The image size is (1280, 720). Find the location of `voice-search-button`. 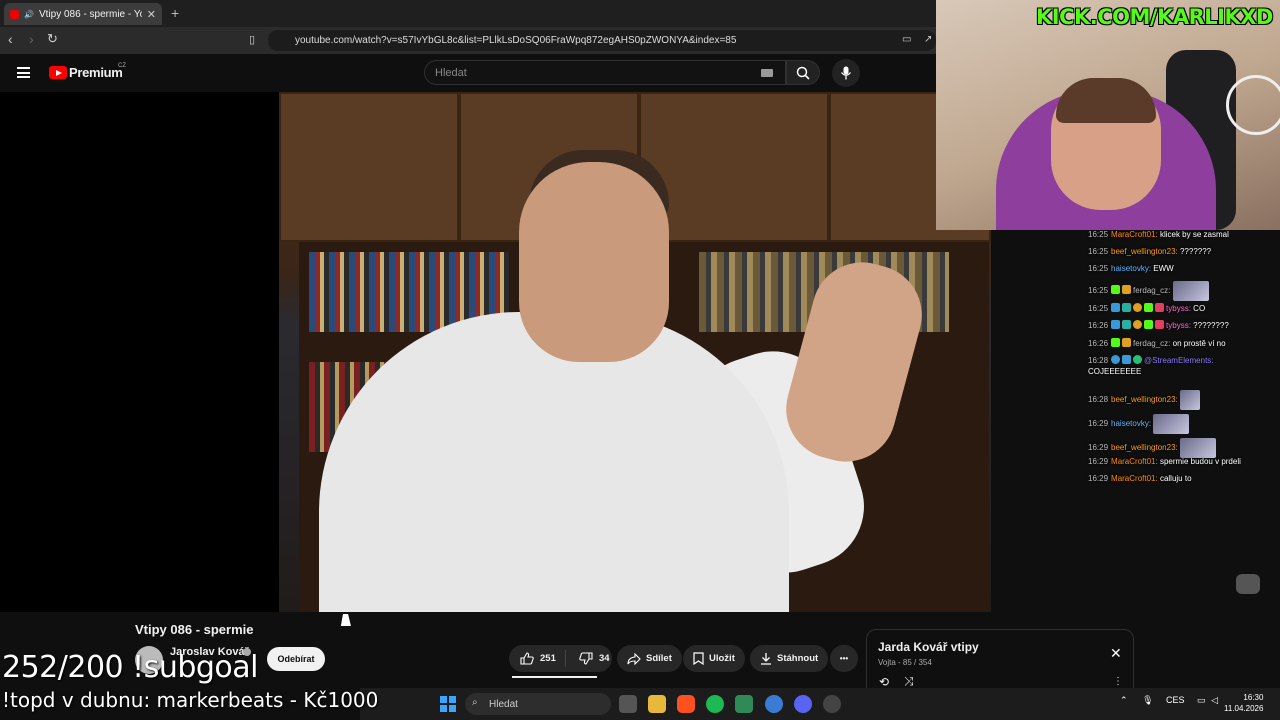

voice-search-button is located at coordinates (846, 73).